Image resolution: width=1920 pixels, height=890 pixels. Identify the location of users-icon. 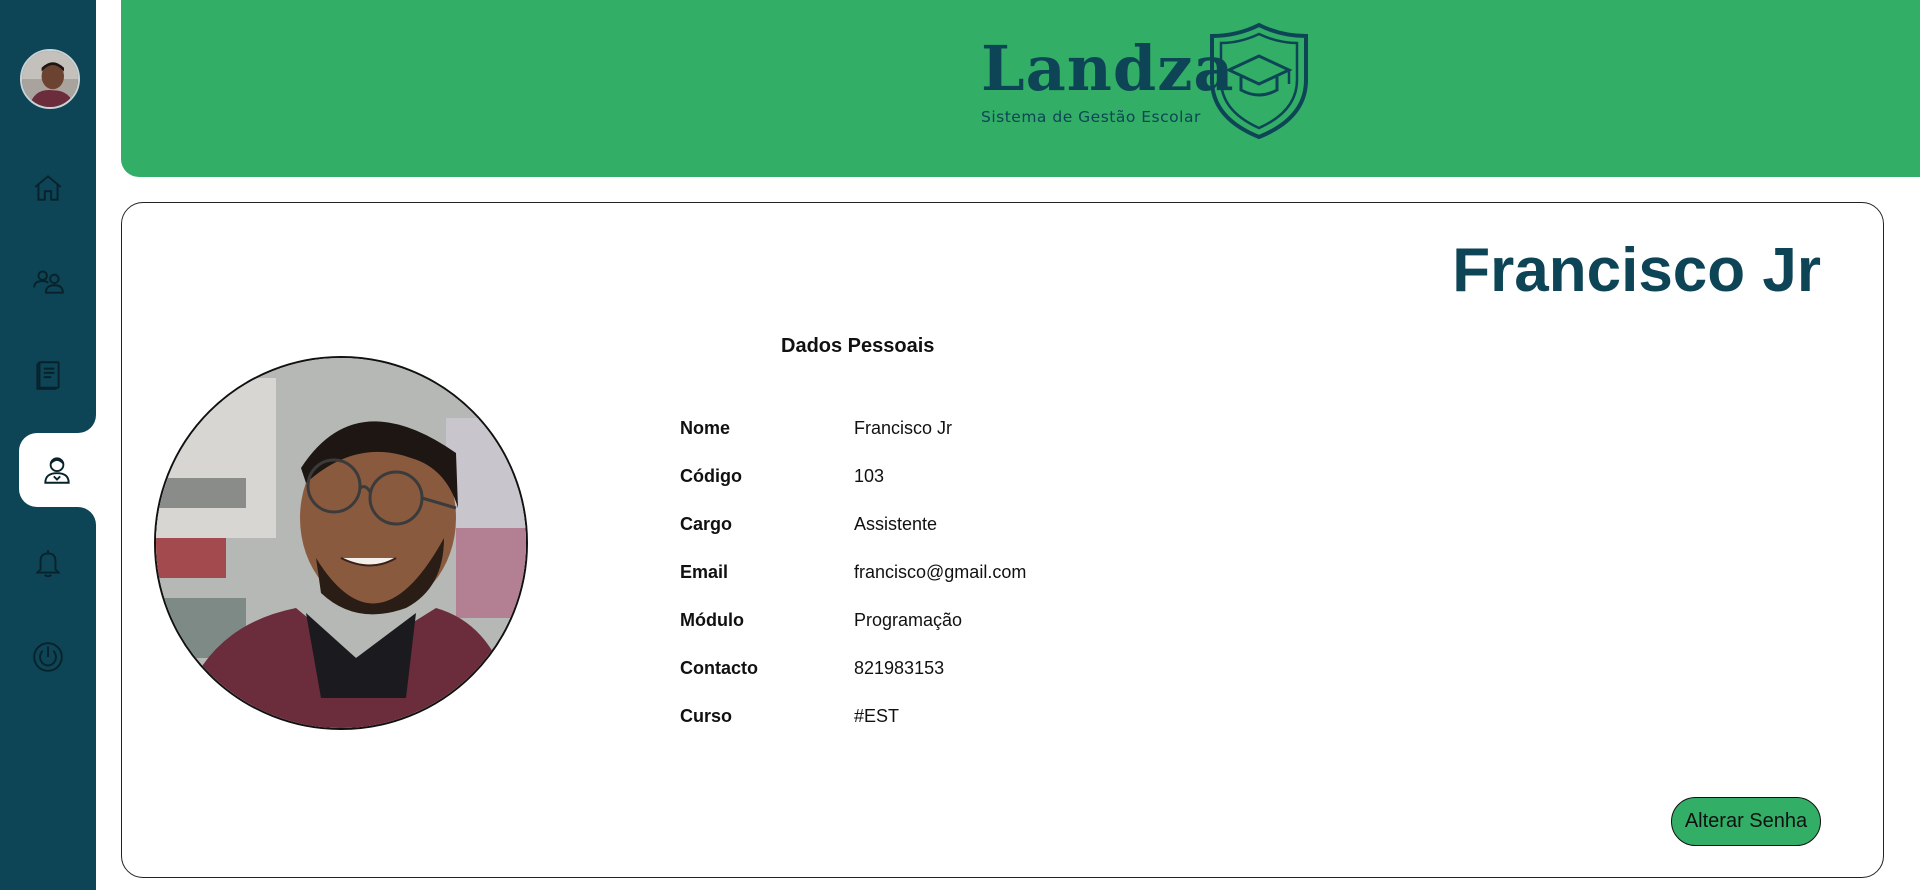
(48, 282).